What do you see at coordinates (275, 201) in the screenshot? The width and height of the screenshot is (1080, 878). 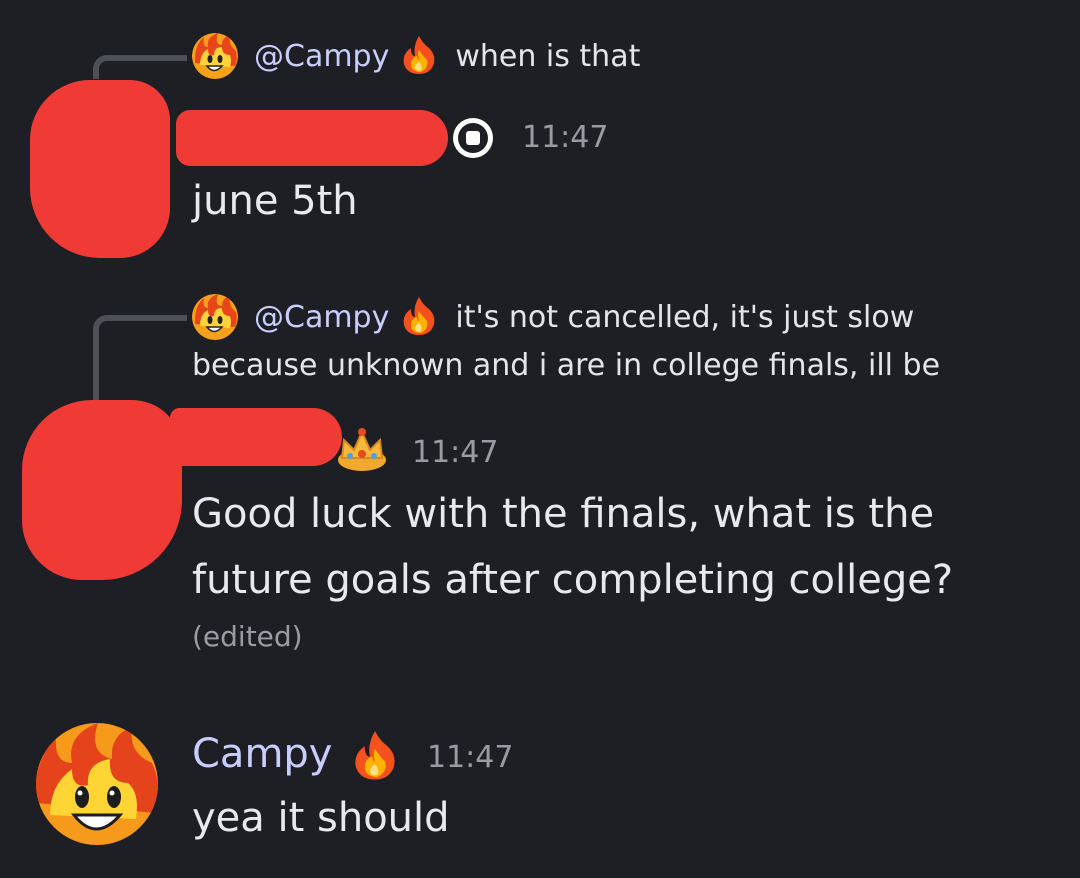 I see `message-content: june 5th` at bounding box center [275, 201].